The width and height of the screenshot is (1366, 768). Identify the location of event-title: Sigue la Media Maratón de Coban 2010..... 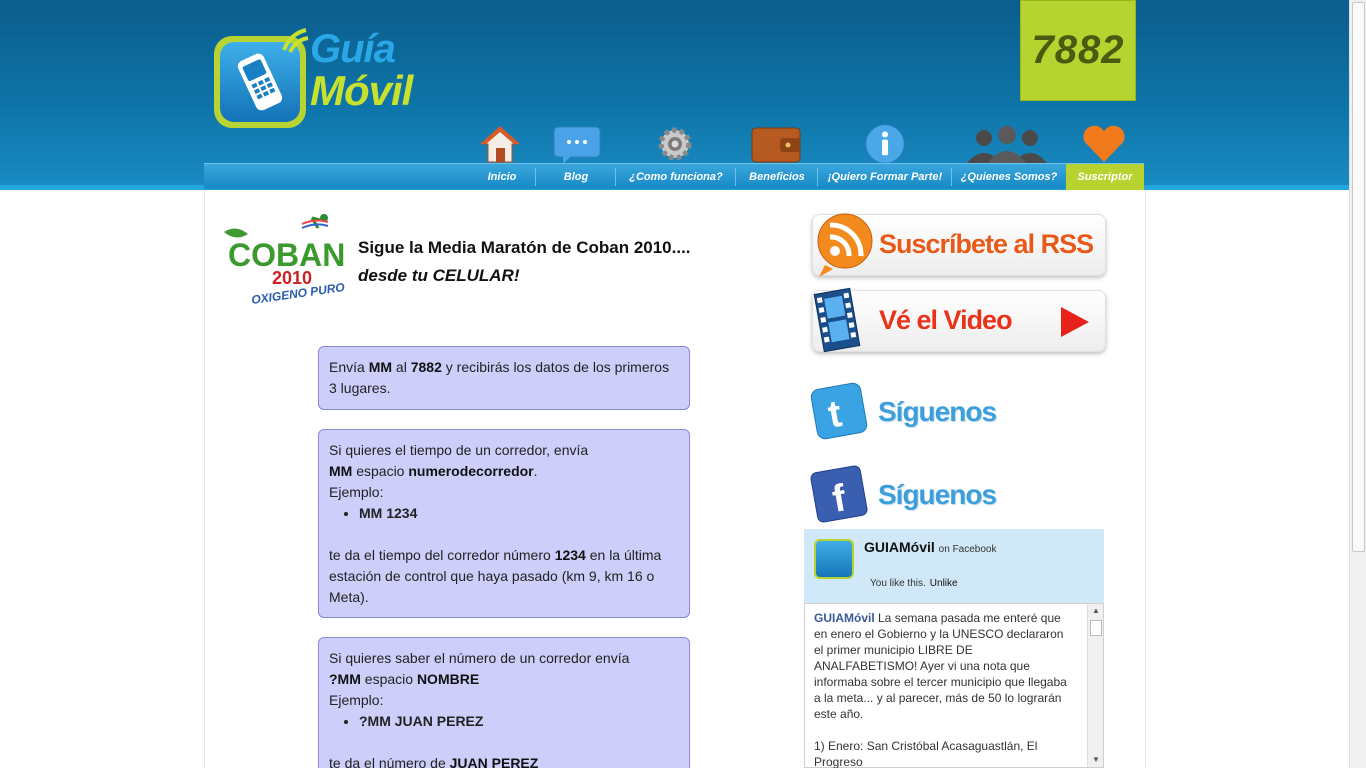
(524, 247).